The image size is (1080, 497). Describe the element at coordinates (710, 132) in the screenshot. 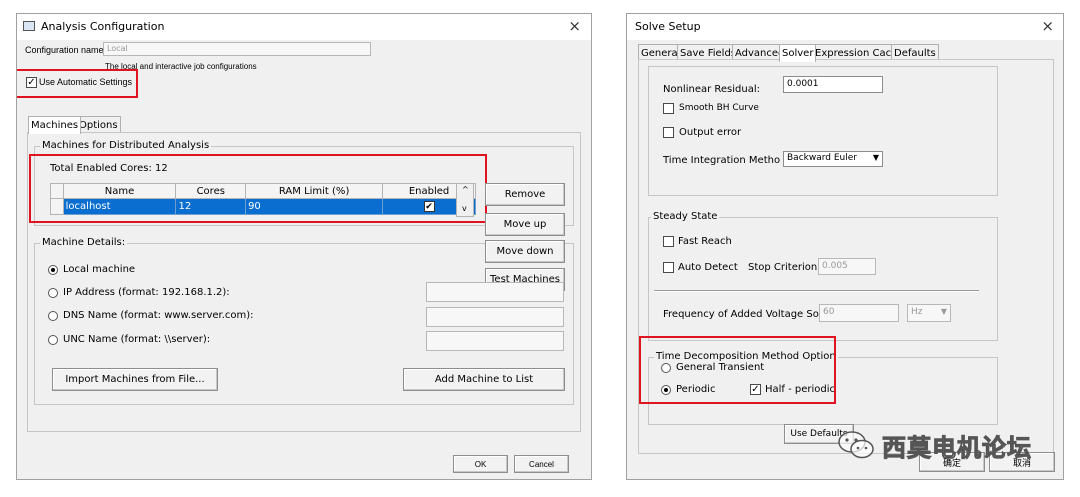

I see `output-error-label: Output error` at that location.